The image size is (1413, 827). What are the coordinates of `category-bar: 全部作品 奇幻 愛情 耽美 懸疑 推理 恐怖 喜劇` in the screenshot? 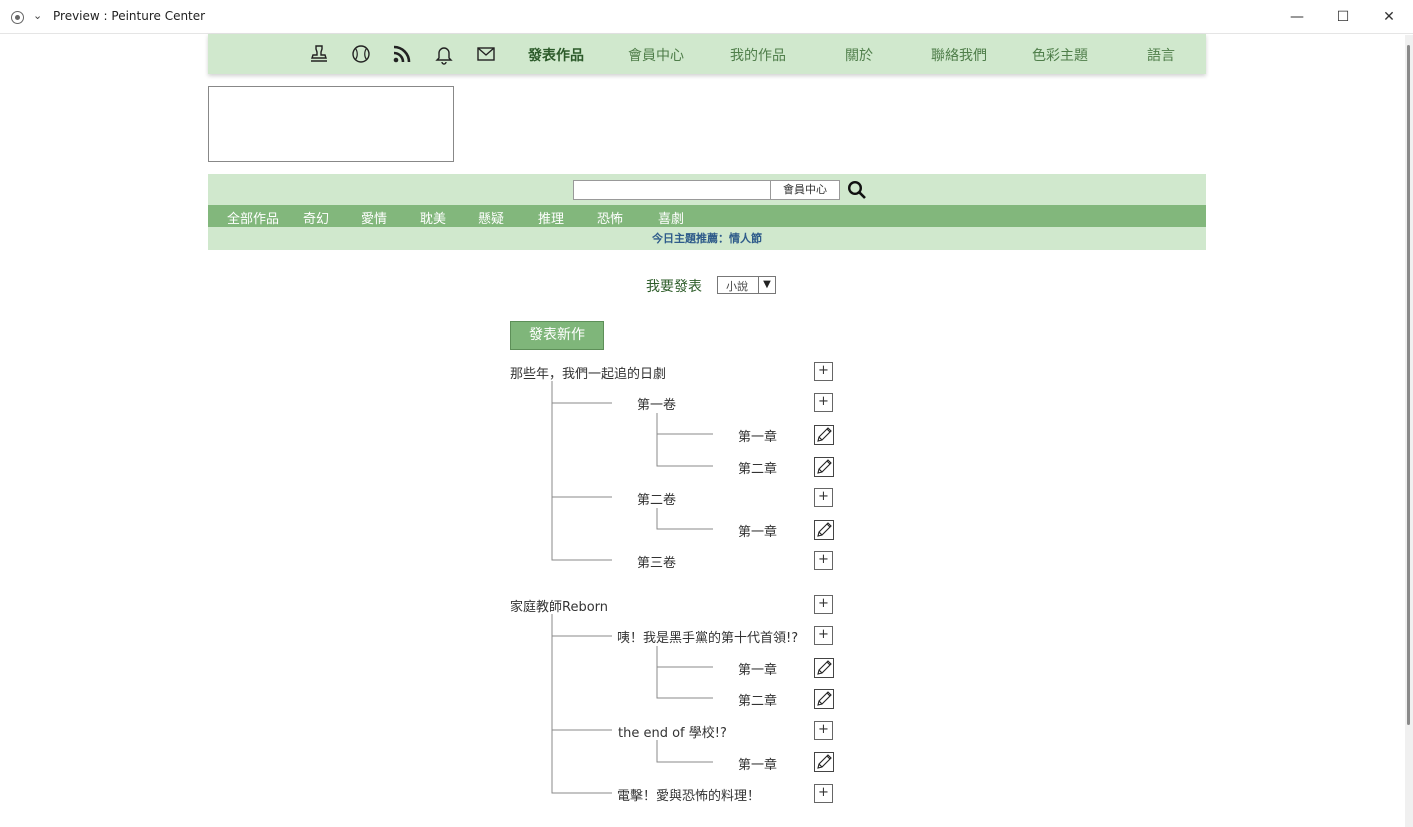 It's located at (707, 216).